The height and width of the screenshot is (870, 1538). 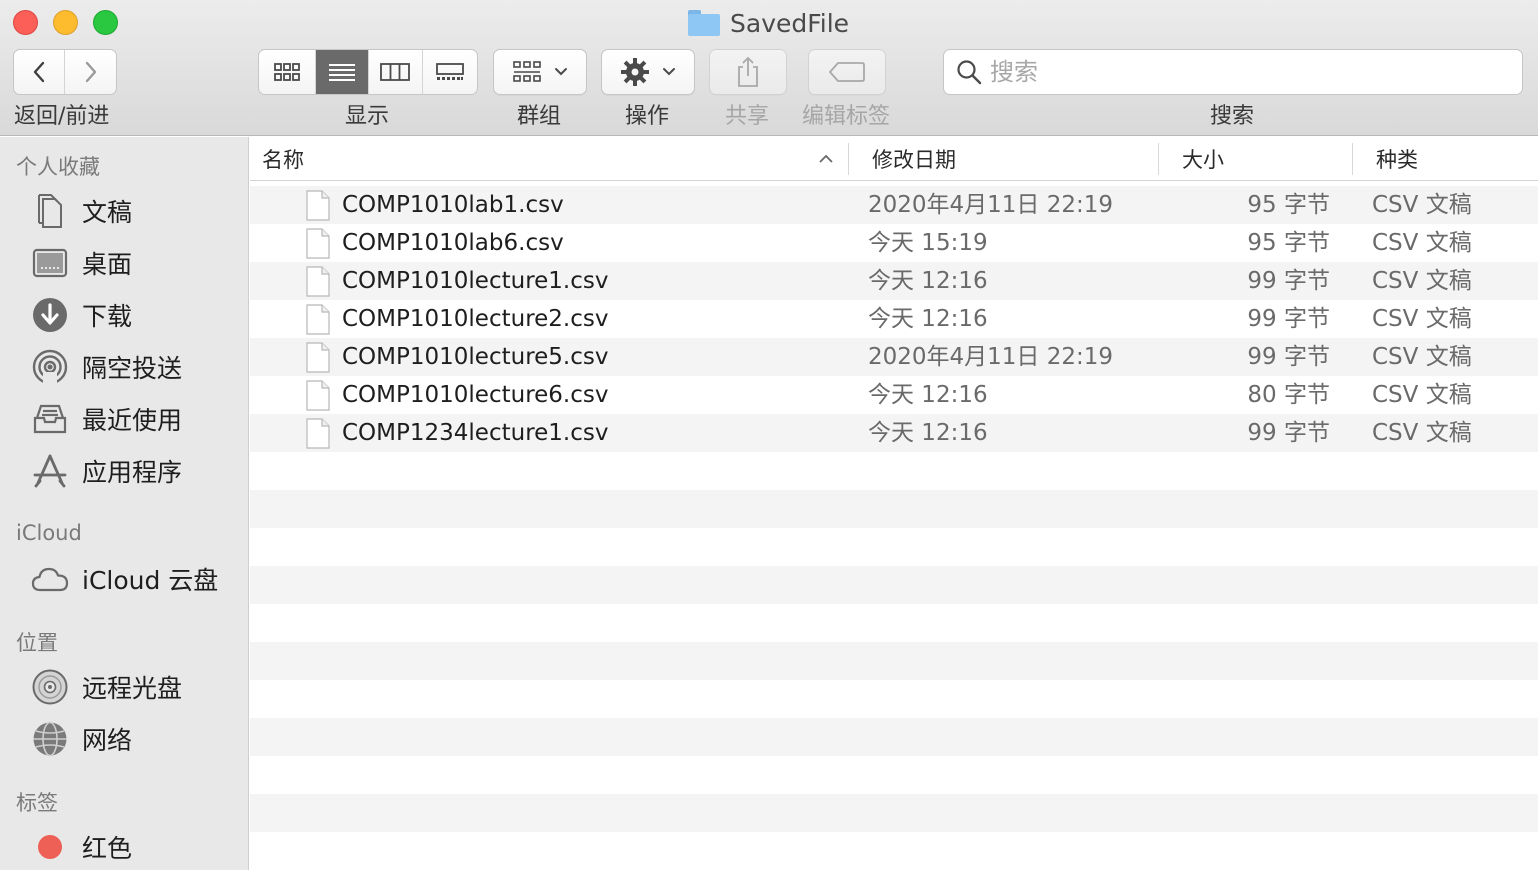 I want to click on applications-icon, so click(x=50, y=471).